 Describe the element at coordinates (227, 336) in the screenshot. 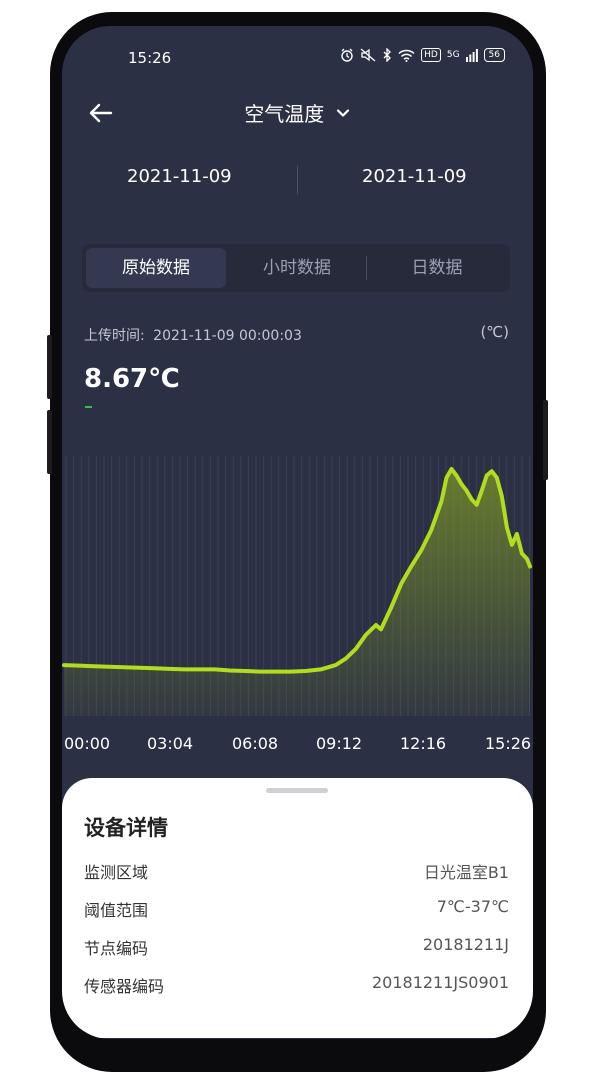

I see `upload-time-value: 2021-11-09 00:00:03` at that location.